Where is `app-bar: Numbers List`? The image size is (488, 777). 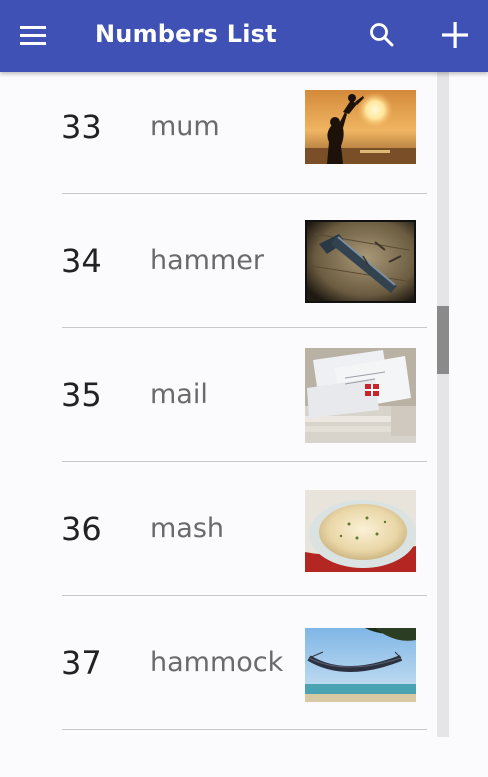
app-bar: Numbers List is located at coordinates (244, 36).